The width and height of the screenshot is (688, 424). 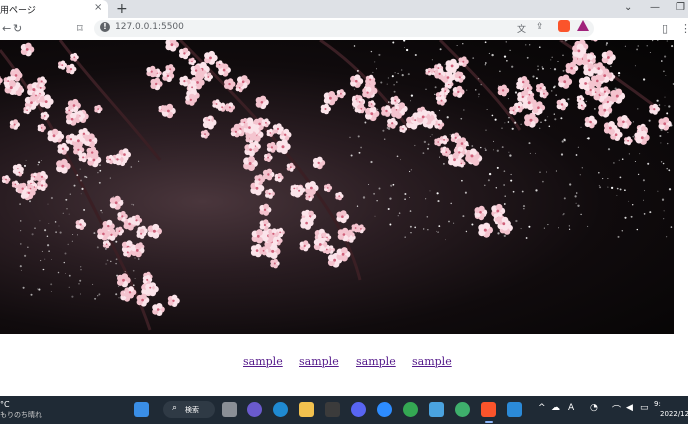 What do you see at coordinates (555, 408) in the screenshot?
I see `onedrive-icon: ☁` at bounding box center [555, 408].